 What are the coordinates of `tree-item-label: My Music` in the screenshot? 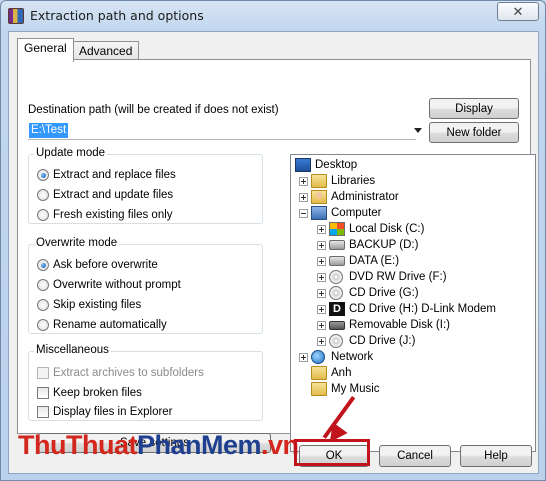 It's located at (355, 389).